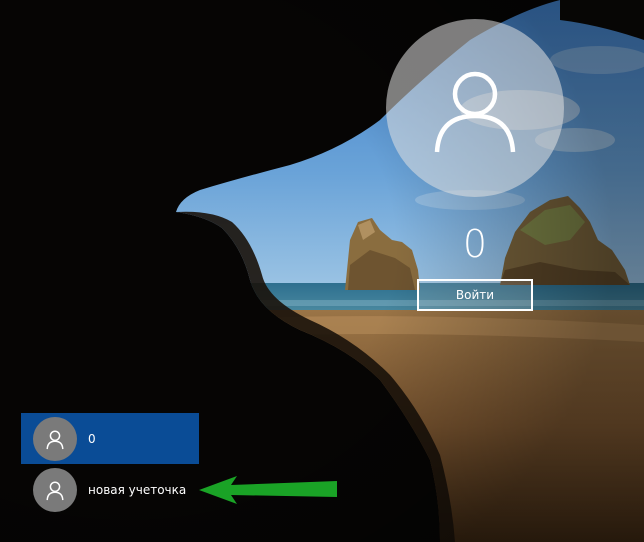 The width and height of the screenshot is (644, 542). What do you see at coordinates (110, 438) in the screenshot?
I see `user-tile-selected: 0` at bounding box center [110, 438].